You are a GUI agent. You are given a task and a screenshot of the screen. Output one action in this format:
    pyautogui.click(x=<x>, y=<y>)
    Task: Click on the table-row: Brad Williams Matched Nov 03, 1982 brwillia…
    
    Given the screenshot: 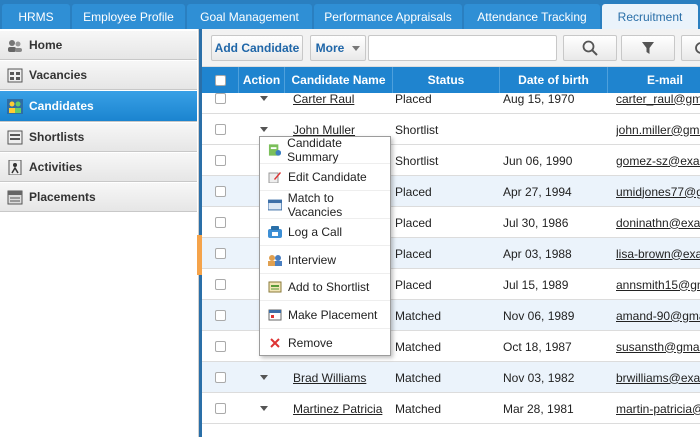 What is the action you would take?
    pyautogui.click(x=451, y=377)
    